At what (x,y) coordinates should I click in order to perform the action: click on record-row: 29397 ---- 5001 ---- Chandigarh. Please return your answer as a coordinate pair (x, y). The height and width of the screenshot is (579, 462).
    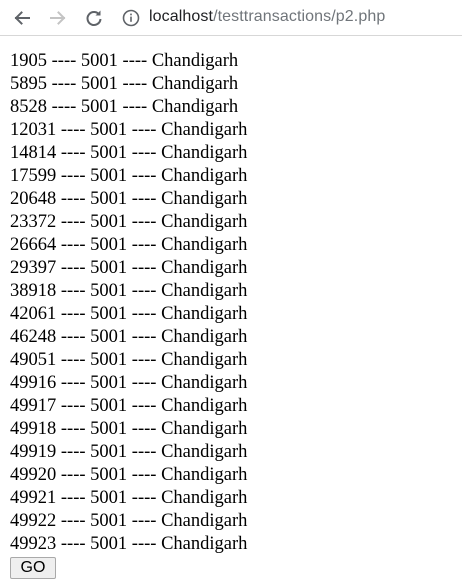
    Looking at the image, I should click on (128, 268).